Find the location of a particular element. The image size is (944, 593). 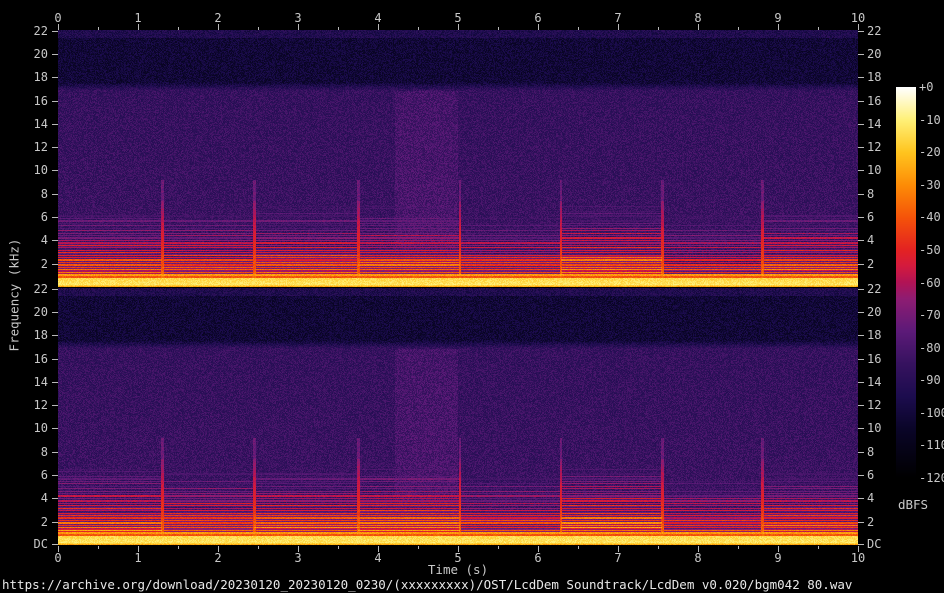

time-tick-label-bottom: 3 is located at coordinates (298, 558).